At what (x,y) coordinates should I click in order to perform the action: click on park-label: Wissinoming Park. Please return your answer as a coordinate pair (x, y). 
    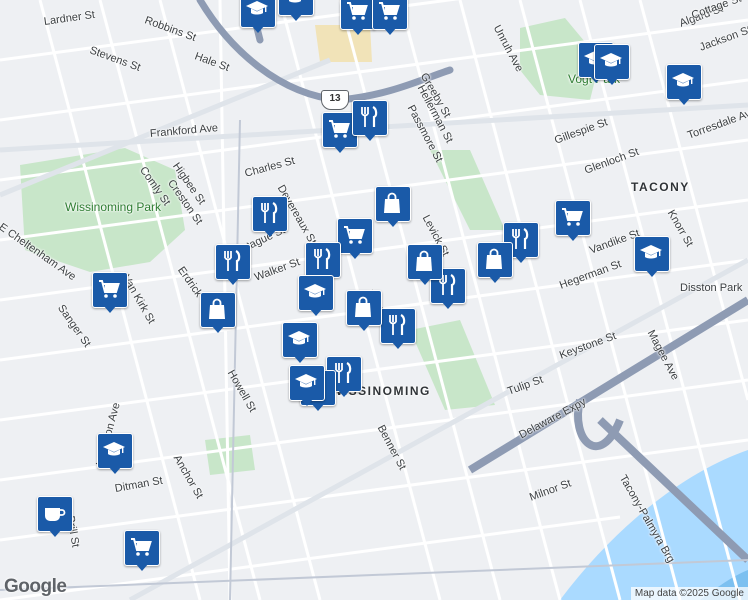
    Looking at the image, I should click on (113, 207).